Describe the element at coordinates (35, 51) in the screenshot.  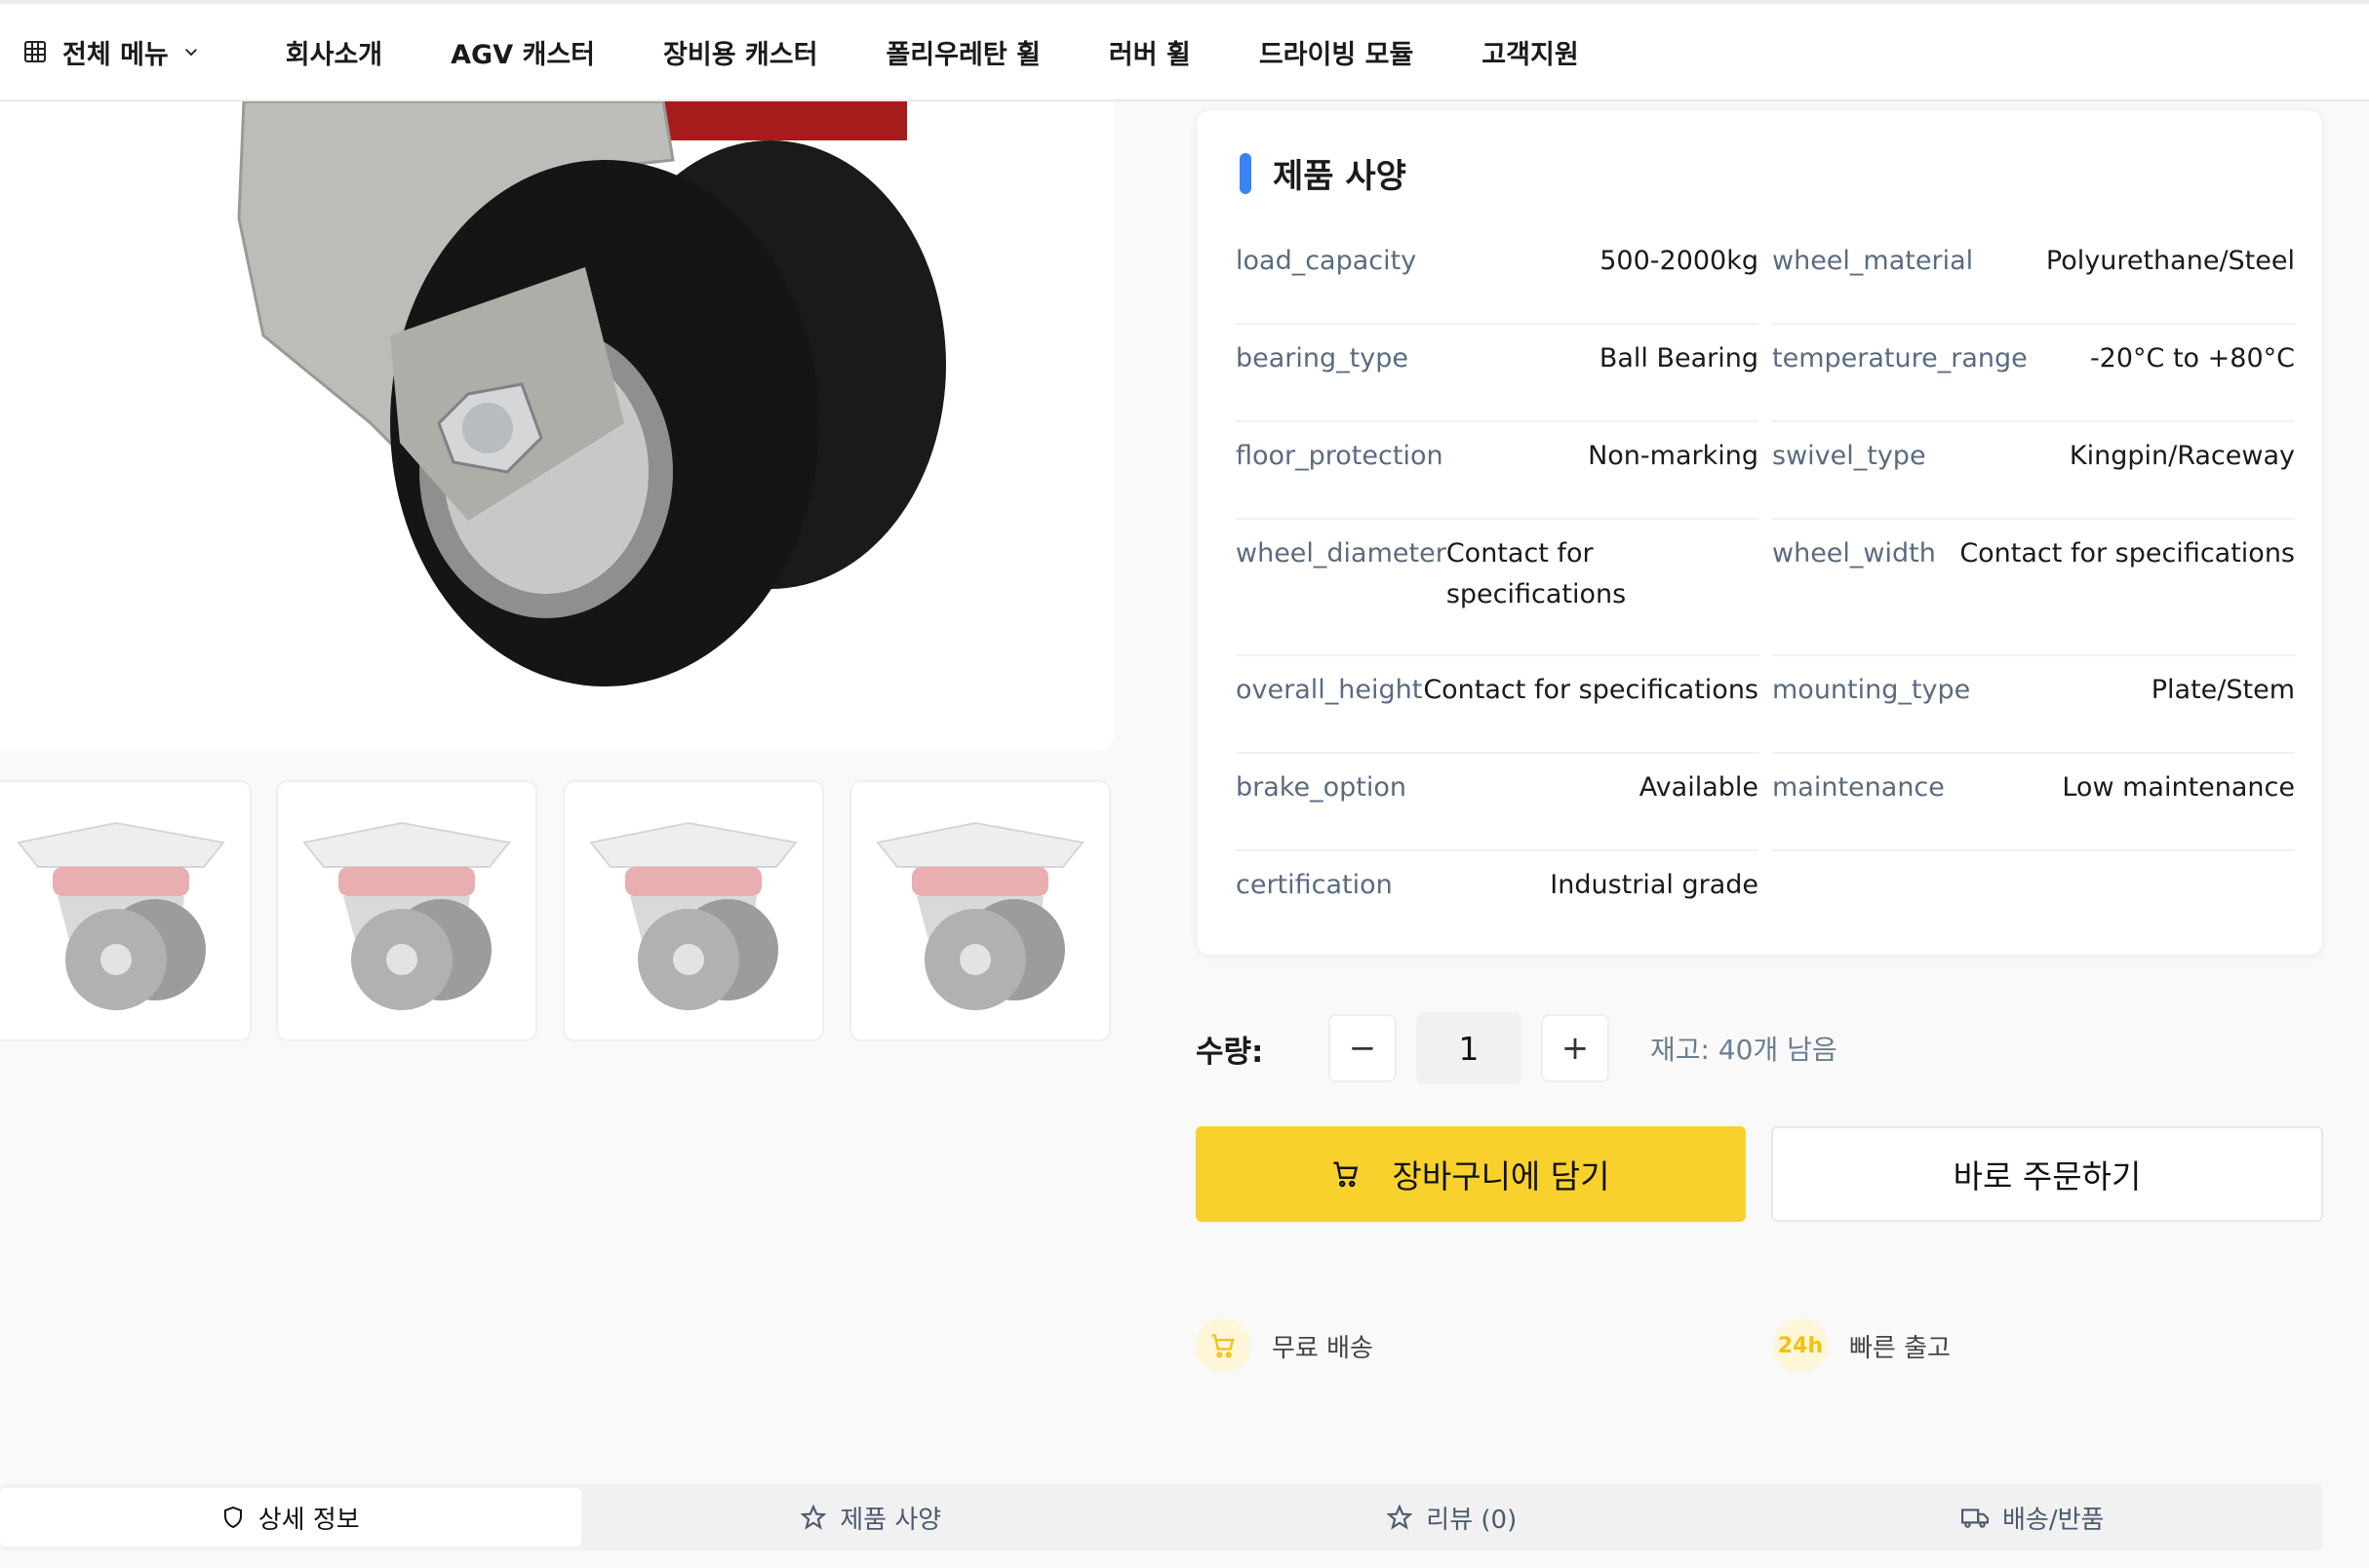
I see `grid-icon` at that location.